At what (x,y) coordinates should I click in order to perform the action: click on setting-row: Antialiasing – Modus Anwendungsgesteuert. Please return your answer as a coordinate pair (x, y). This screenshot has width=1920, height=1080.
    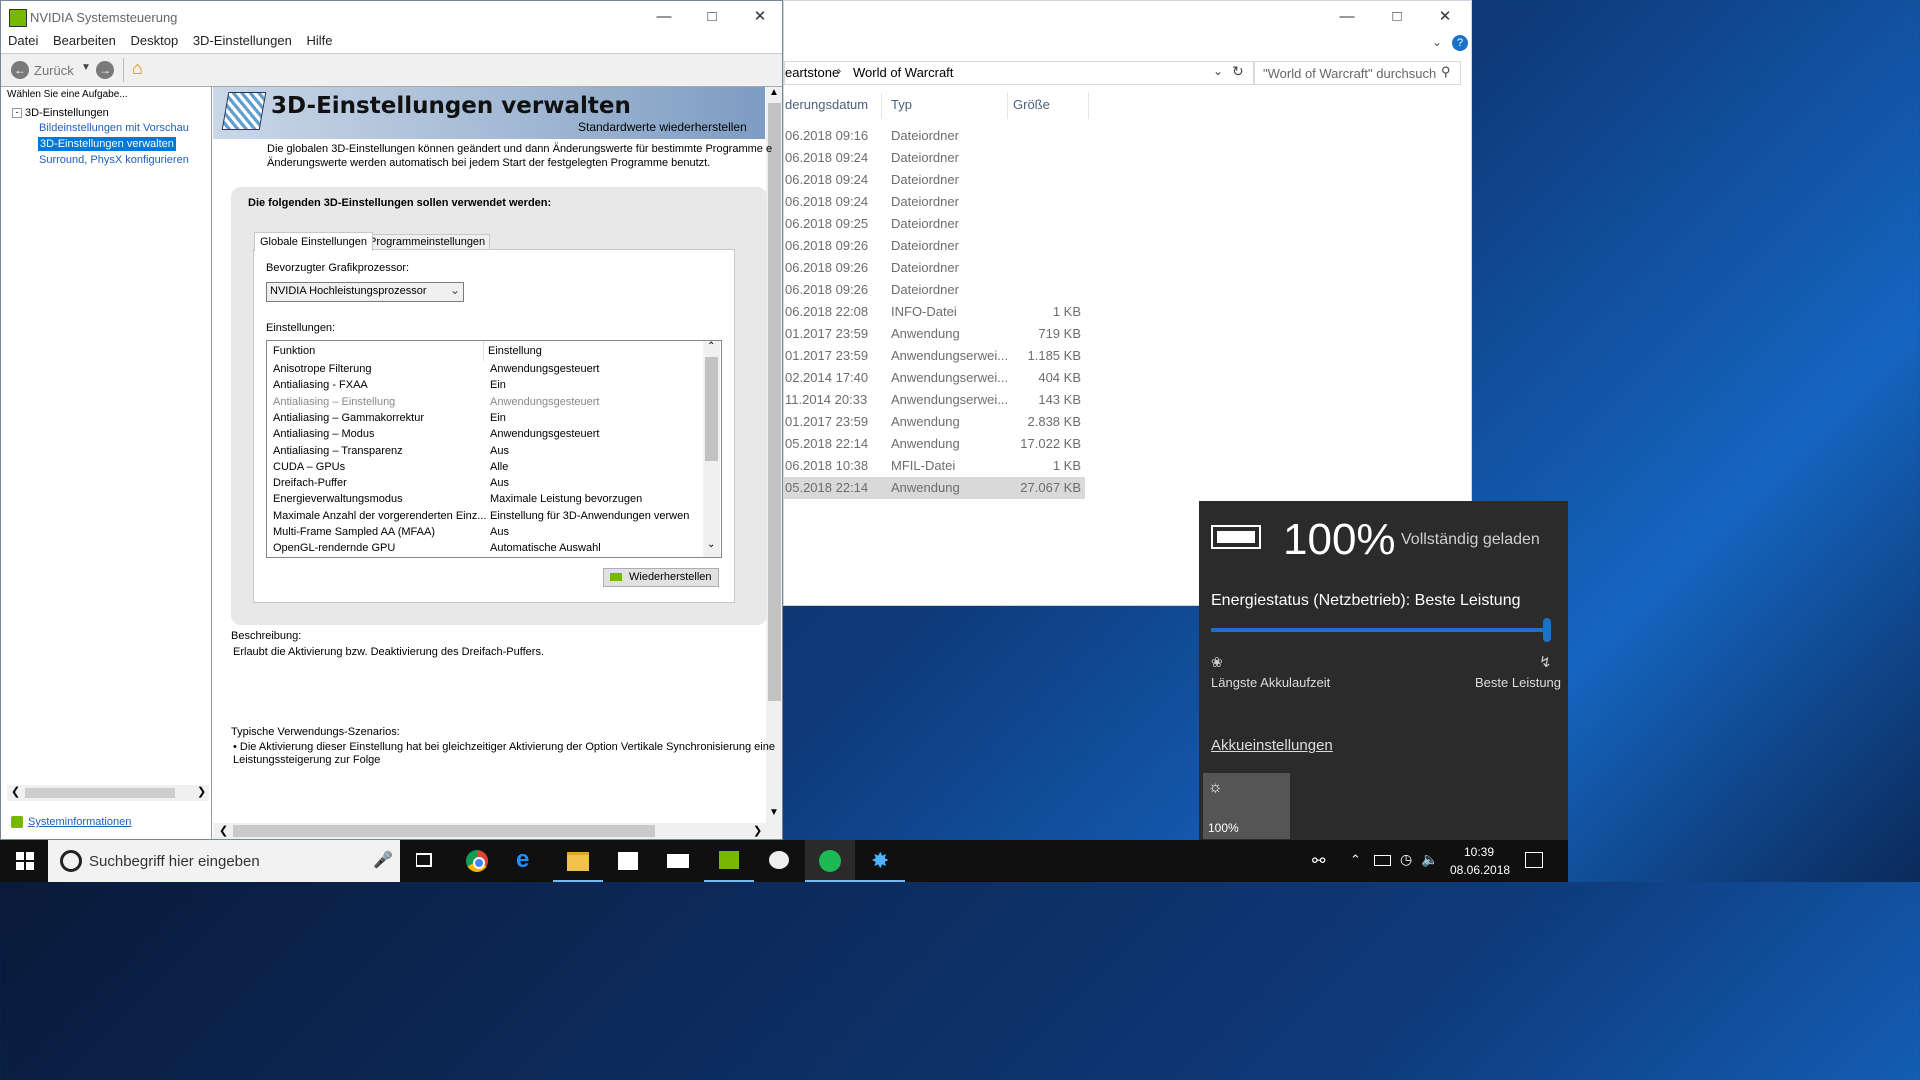
    Looking at the image, I should click on (436, 434).